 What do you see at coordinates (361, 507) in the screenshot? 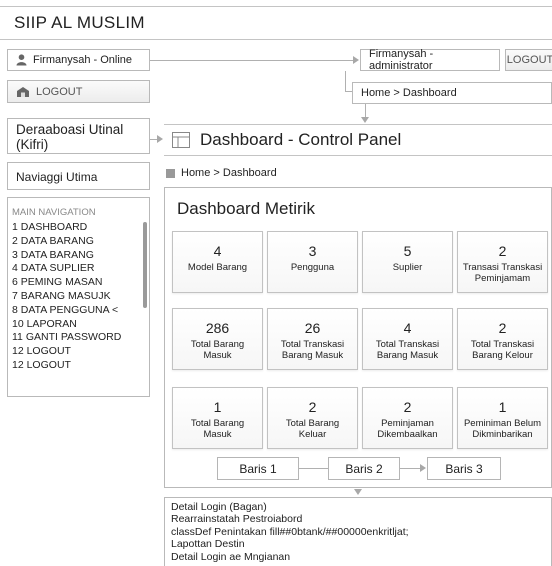
I see `detail-login-heading: Detail Login (Bagan)` at bounding box center [361, 507].